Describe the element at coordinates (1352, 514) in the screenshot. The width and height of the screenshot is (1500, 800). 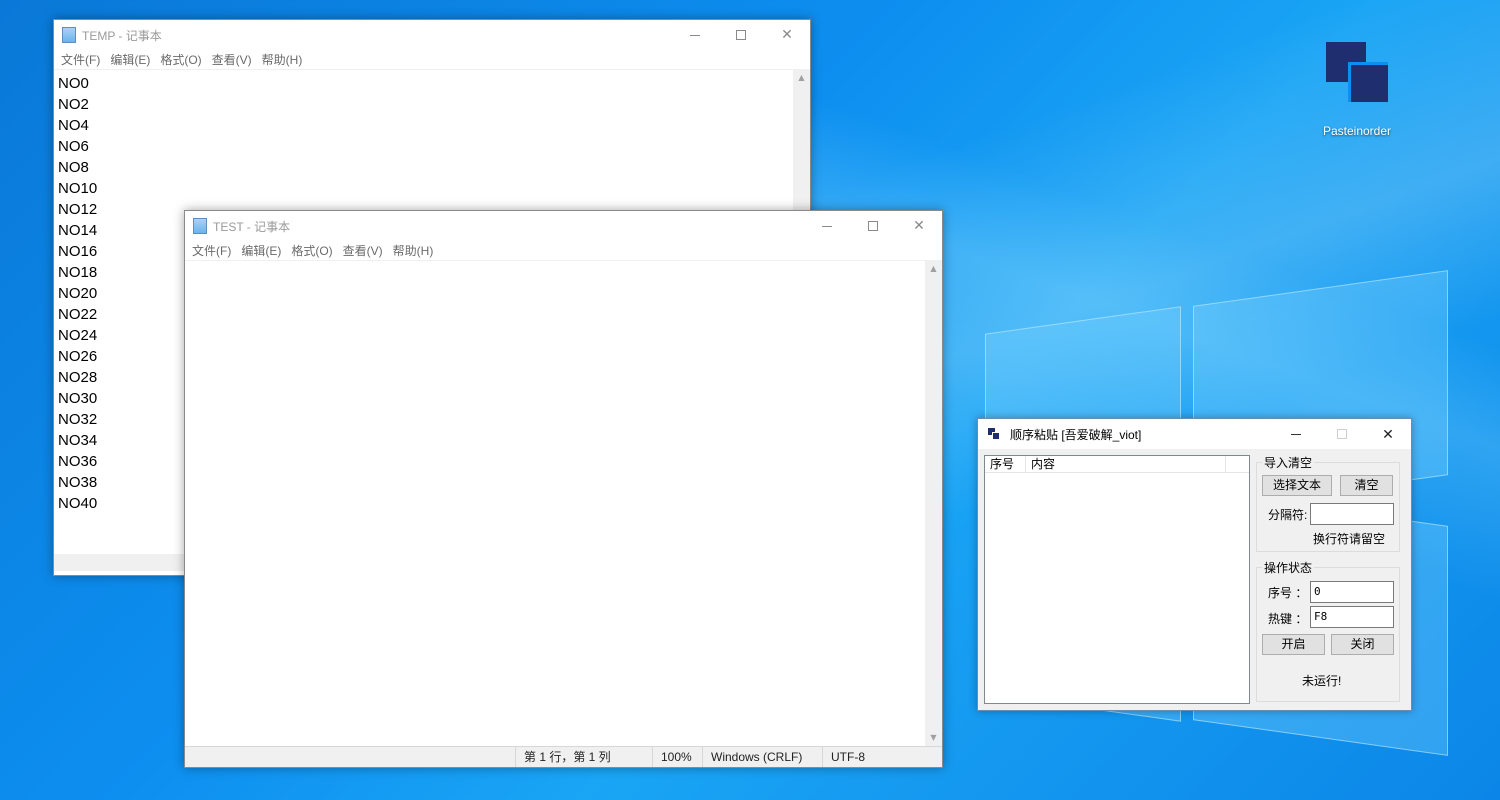
I see `separator-input` at that location.